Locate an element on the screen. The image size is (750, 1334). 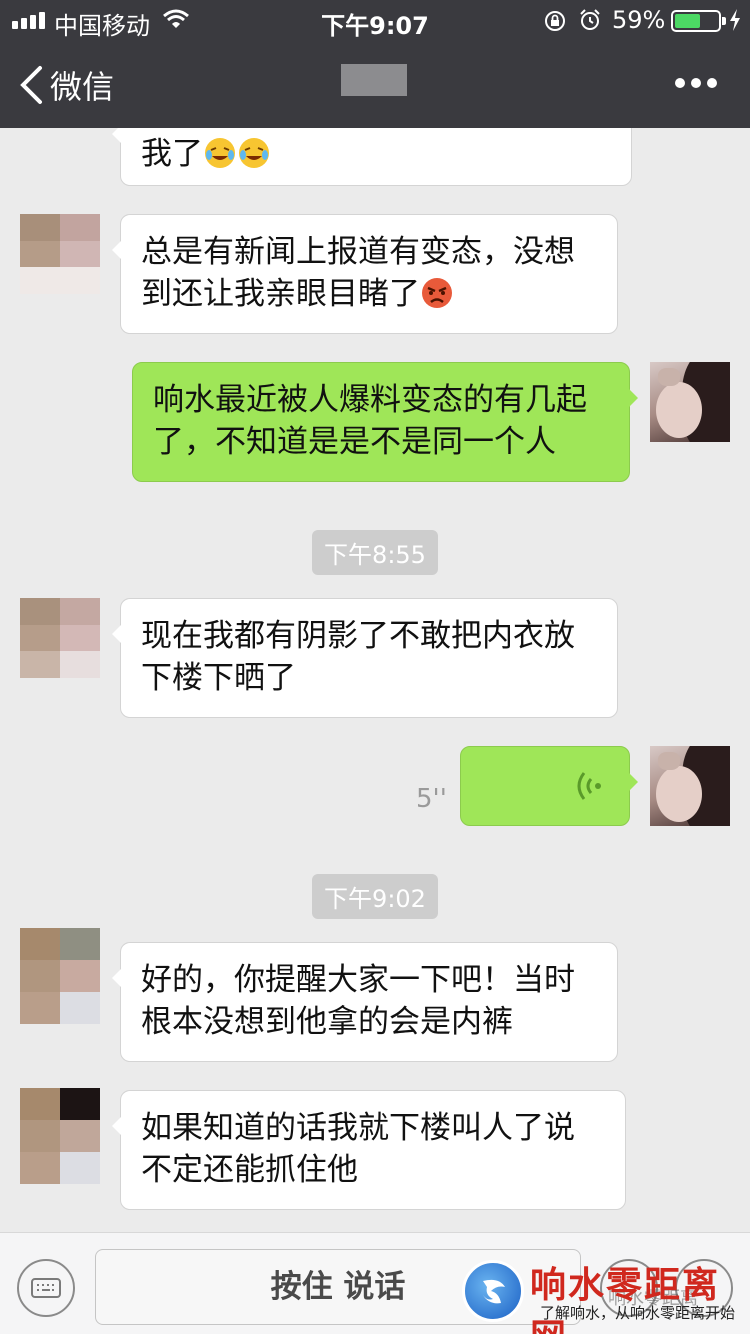
back-label: 微信 is located at coordinates (82, 87).